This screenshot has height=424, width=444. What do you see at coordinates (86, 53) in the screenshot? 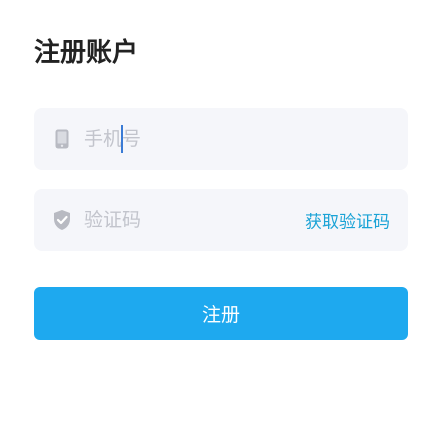
I see `page-title: 注册账户` at bounding box center [86, 53].